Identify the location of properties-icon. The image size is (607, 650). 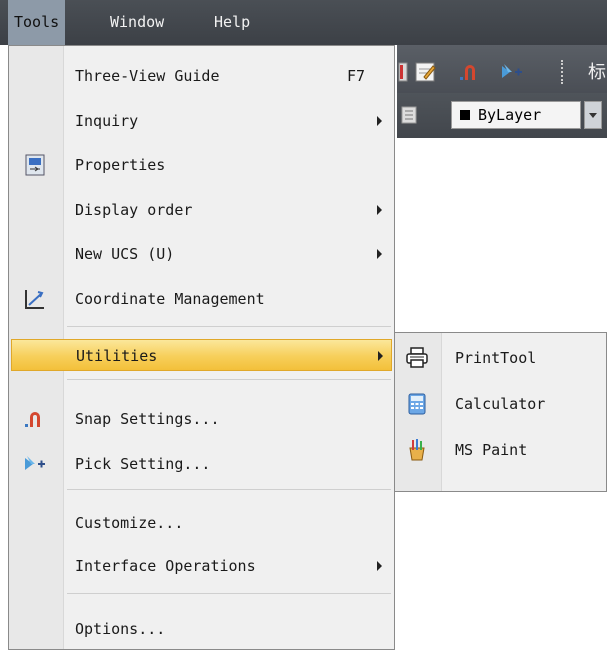
(35, 165).